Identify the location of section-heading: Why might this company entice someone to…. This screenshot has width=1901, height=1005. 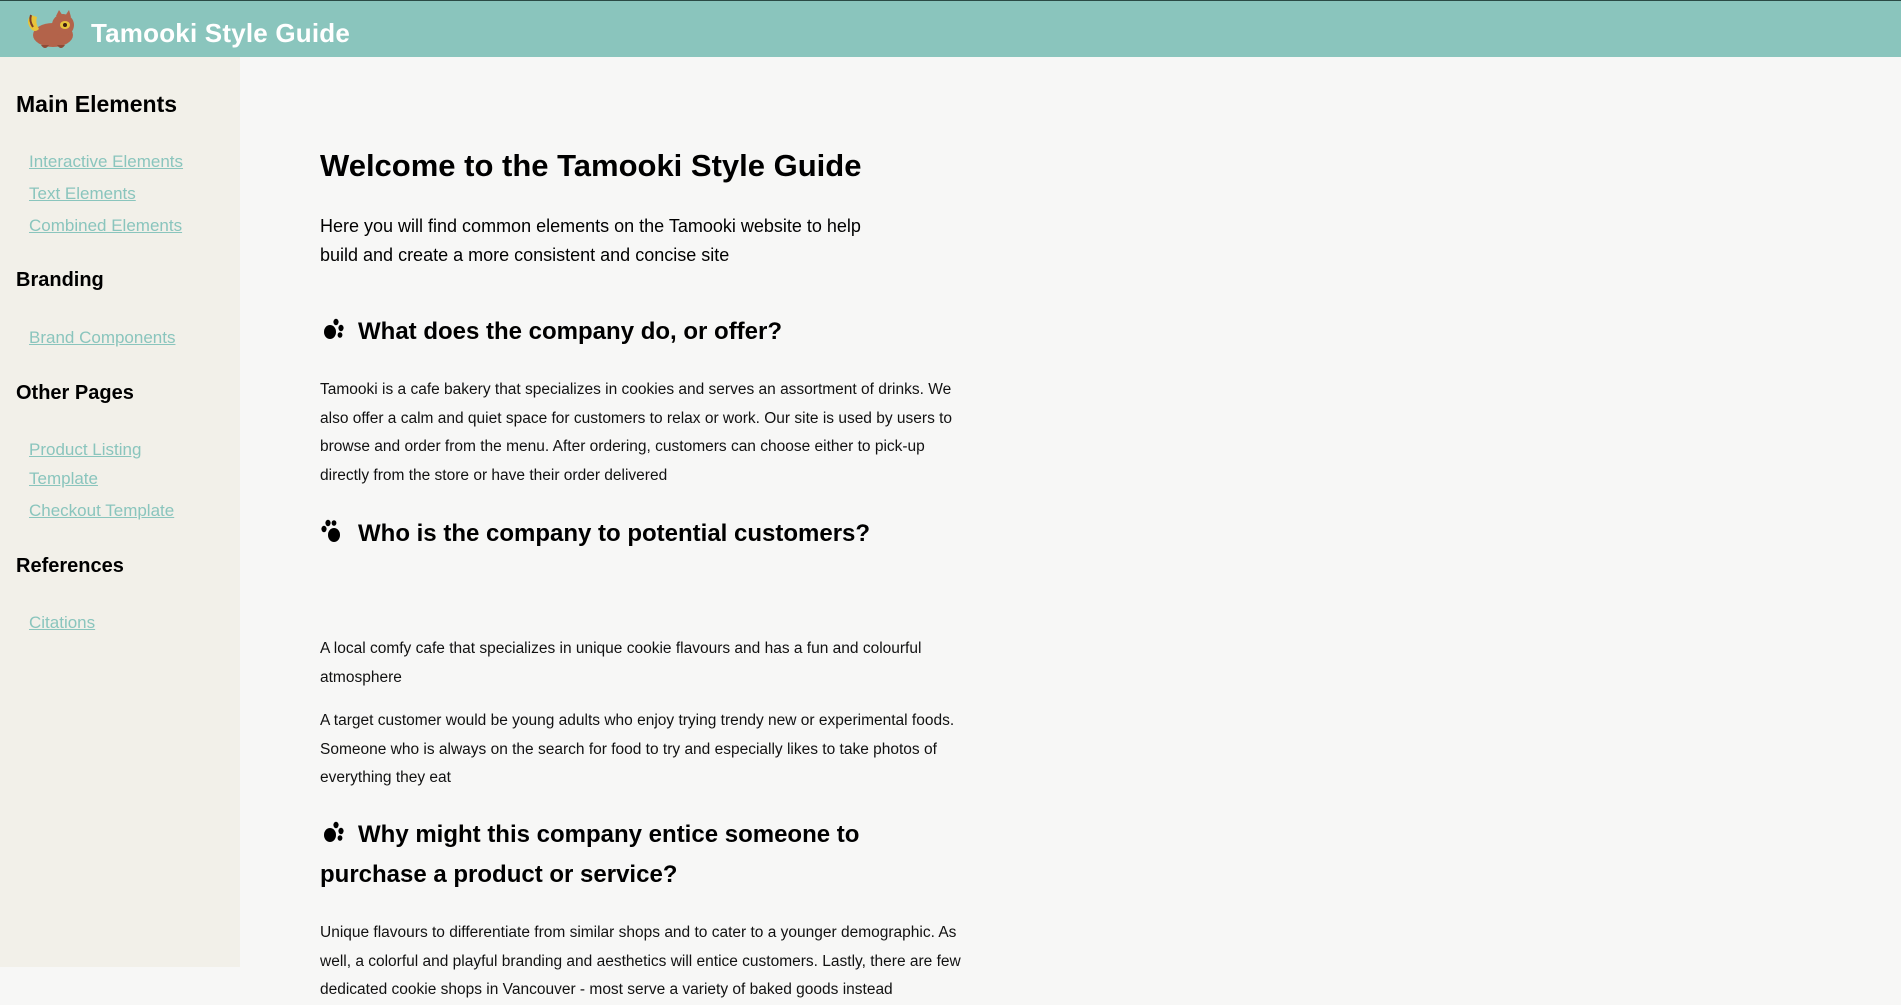
(640, 855).